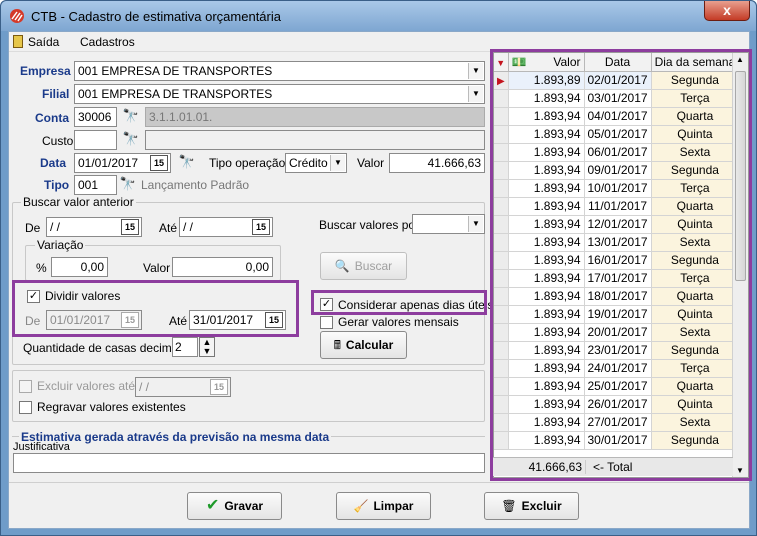 This screenshot has width=757, height=536. I want to click on buscar-button: 🔍 Buscar, so click(363, 266).